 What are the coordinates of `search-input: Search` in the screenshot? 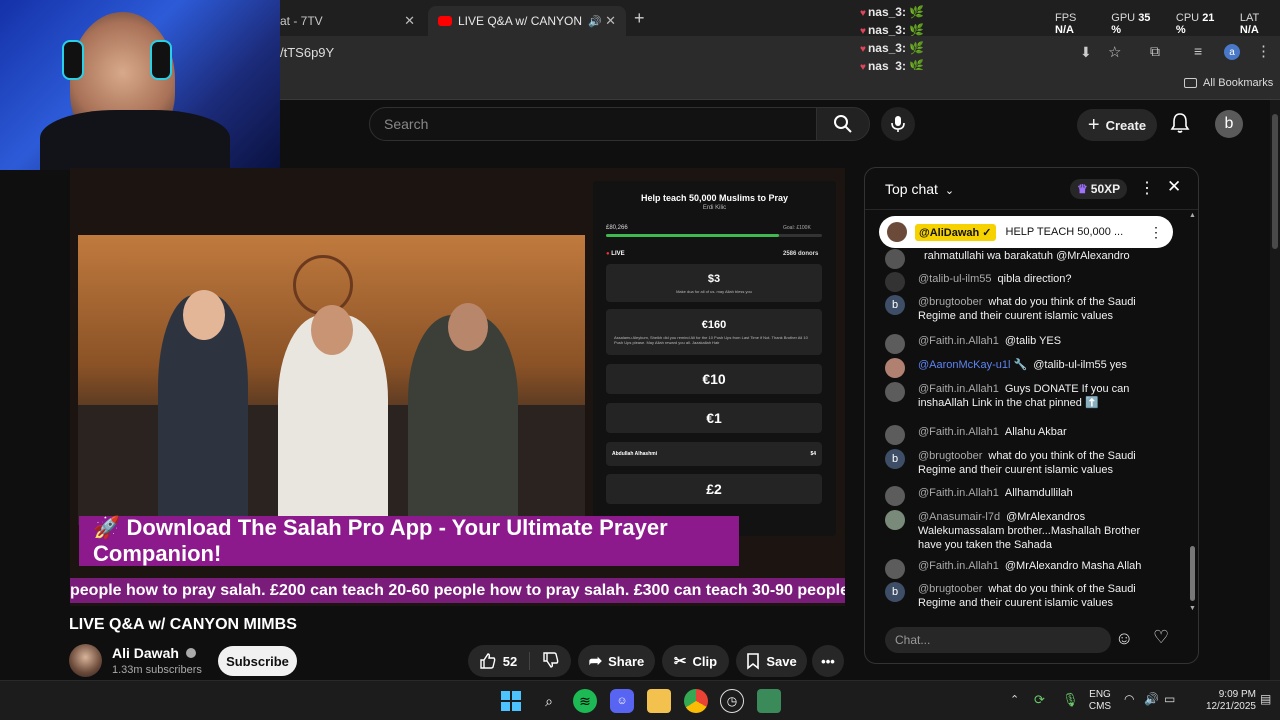 It's located at (593, 124).